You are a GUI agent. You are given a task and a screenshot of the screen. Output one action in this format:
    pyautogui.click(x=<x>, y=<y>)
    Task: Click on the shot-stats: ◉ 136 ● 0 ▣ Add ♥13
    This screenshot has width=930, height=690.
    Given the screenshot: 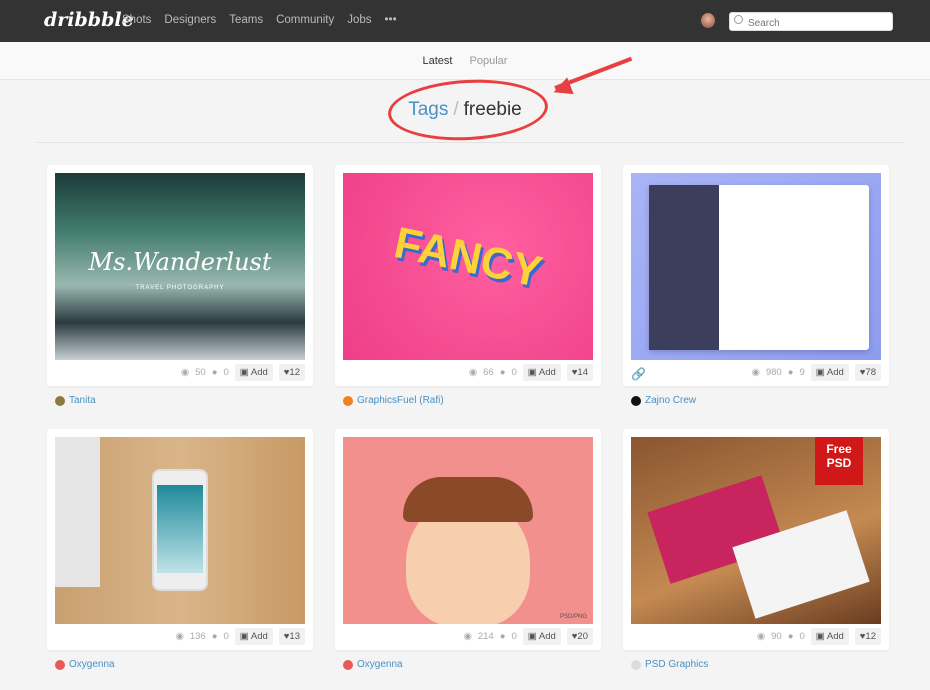 What is the action you would take?
    pyautogui.click(x=240, y=636)
    